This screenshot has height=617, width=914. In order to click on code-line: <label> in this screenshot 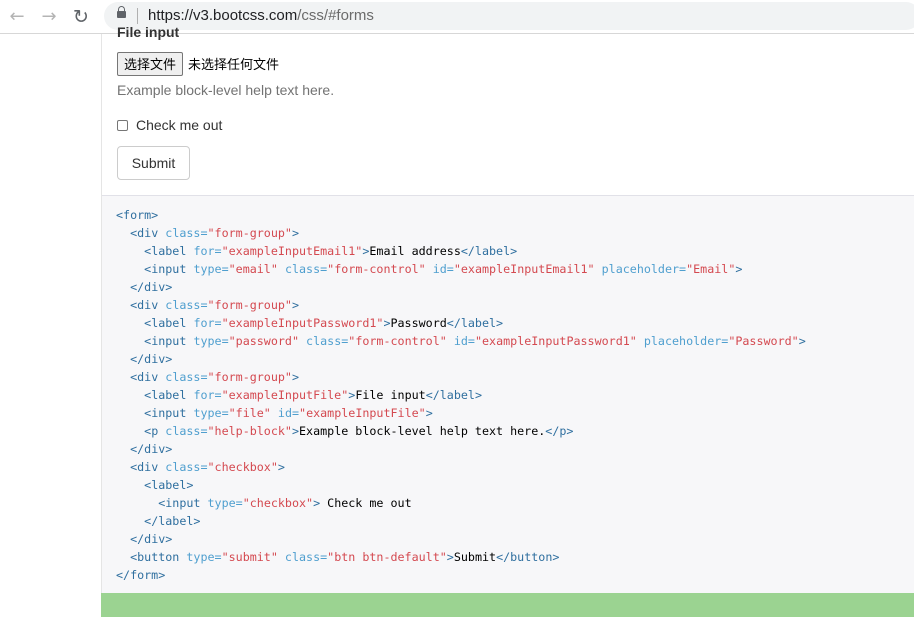, I will do `click(169, 485)`.